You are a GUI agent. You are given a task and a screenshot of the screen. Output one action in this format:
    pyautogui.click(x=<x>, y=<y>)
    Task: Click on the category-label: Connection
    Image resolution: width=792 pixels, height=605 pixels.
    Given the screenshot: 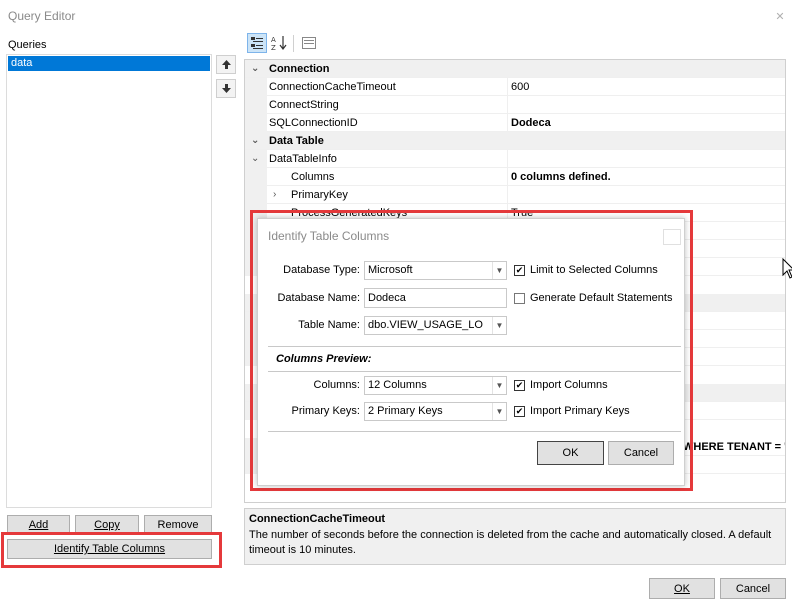 What is the action you would take?
    pyautogui.click(x=299, y=69)
    